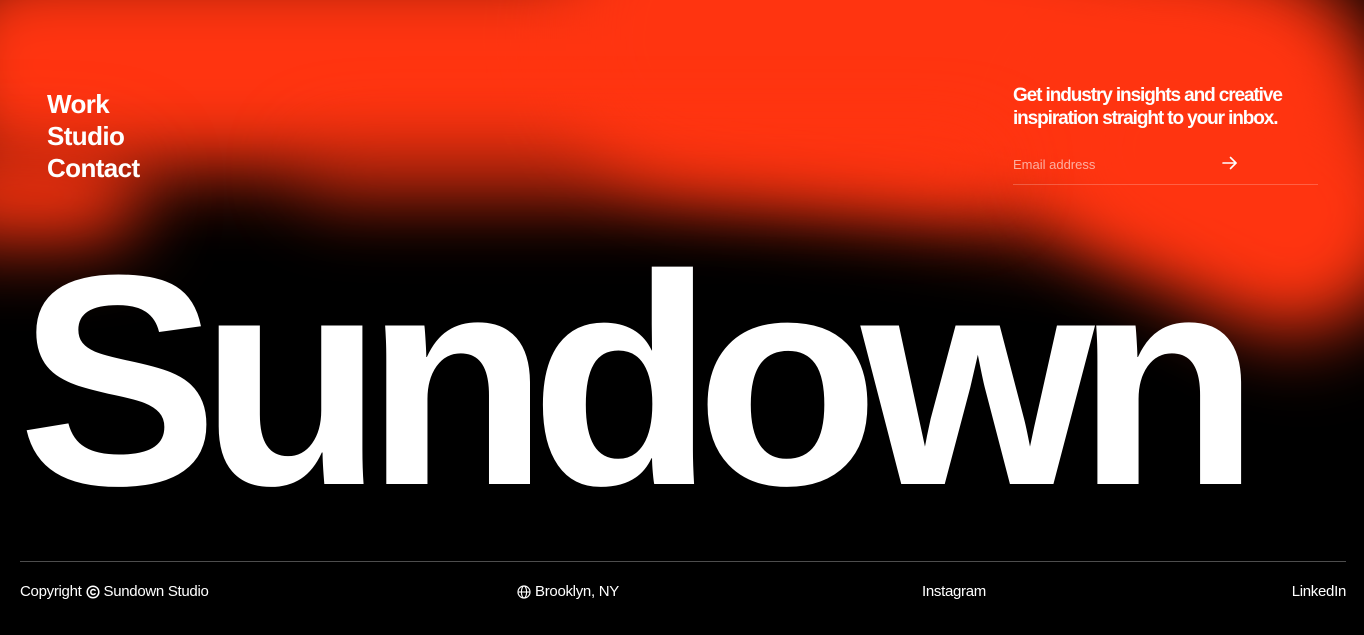  I want to click on main-nav: Work Studio Contact, so click(93, 136).